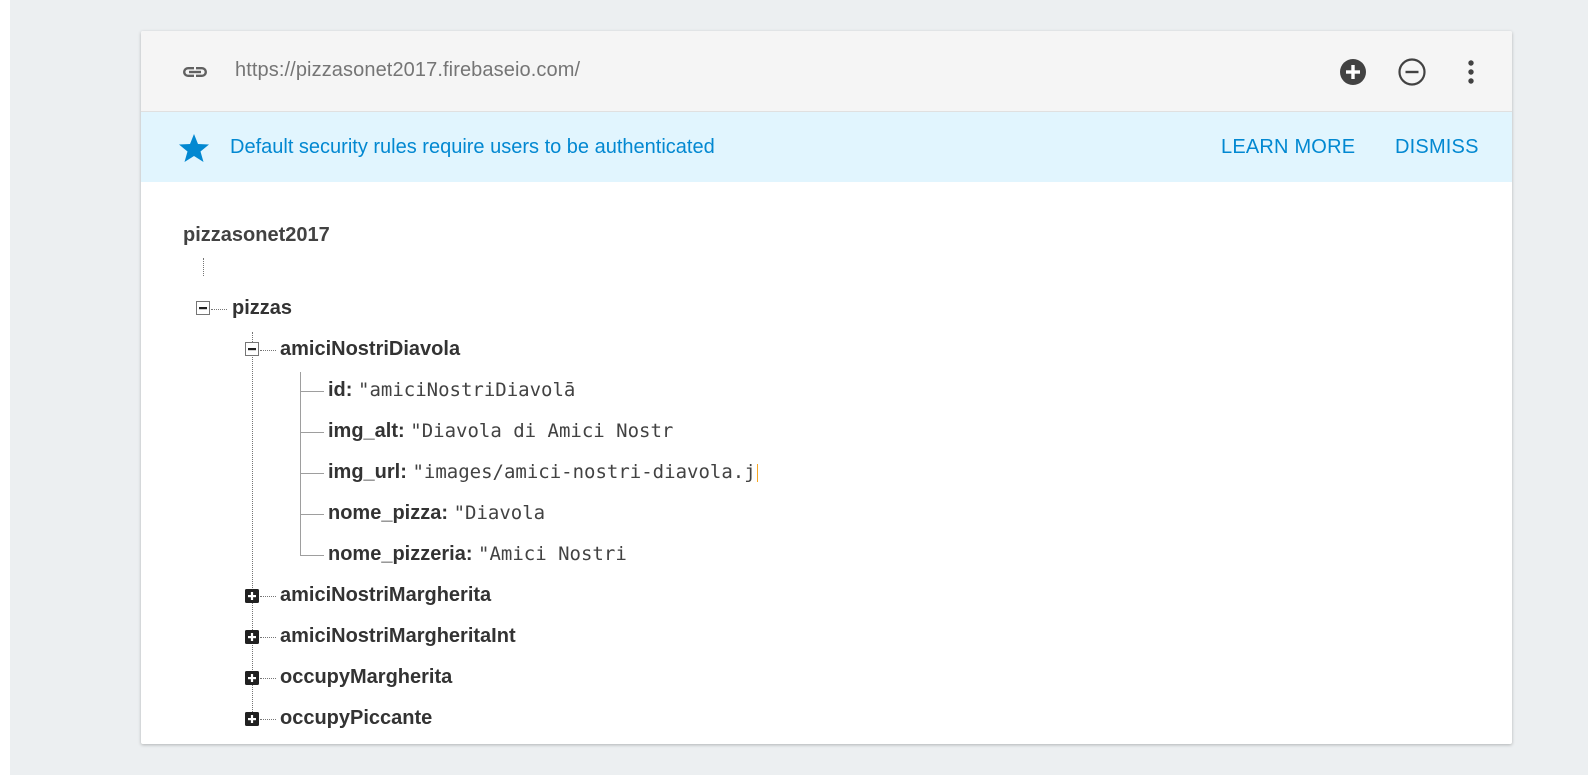  Describe the element at coordinates (543, 472) in the screenshot. I see `field-img-url: img_url: "images/amici-nostri-diavola.j` at that location.